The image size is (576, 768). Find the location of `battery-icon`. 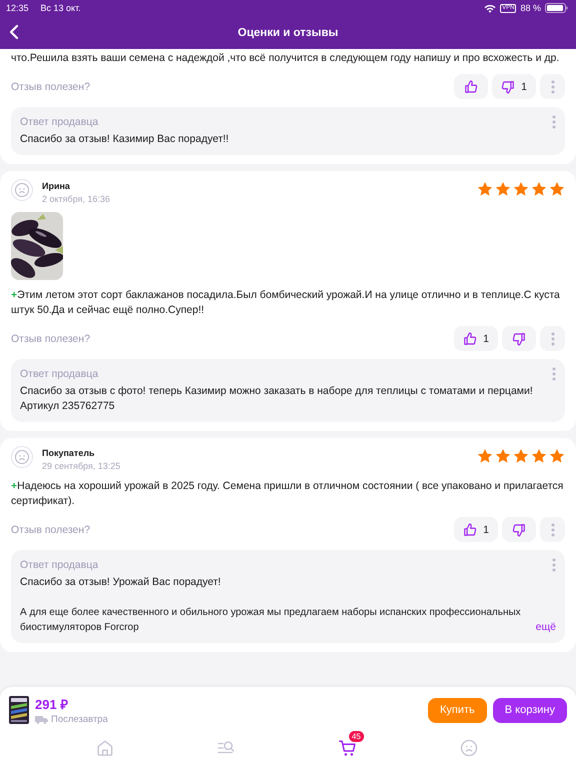

battery-icon is located at coordinates (556, 8).